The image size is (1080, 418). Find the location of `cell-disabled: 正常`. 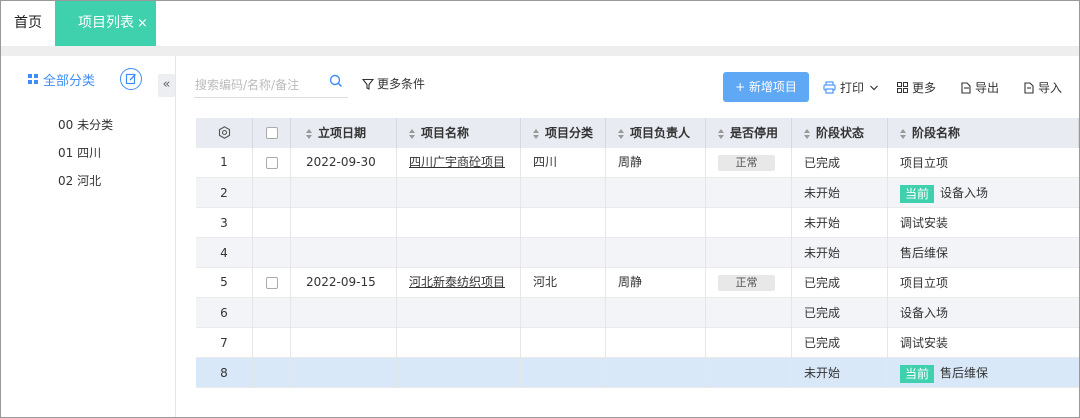

cell-disabled: 正常 is located at coordinates (749, 163).